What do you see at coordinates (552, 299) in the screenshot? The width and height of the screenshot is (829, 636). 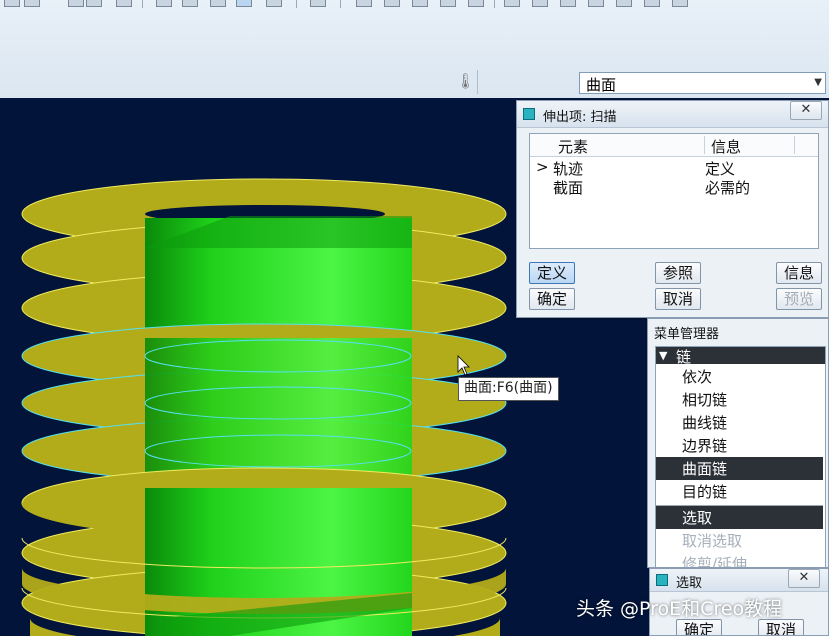 I see `ok-button: 确定` at bounding box center [552, 299].